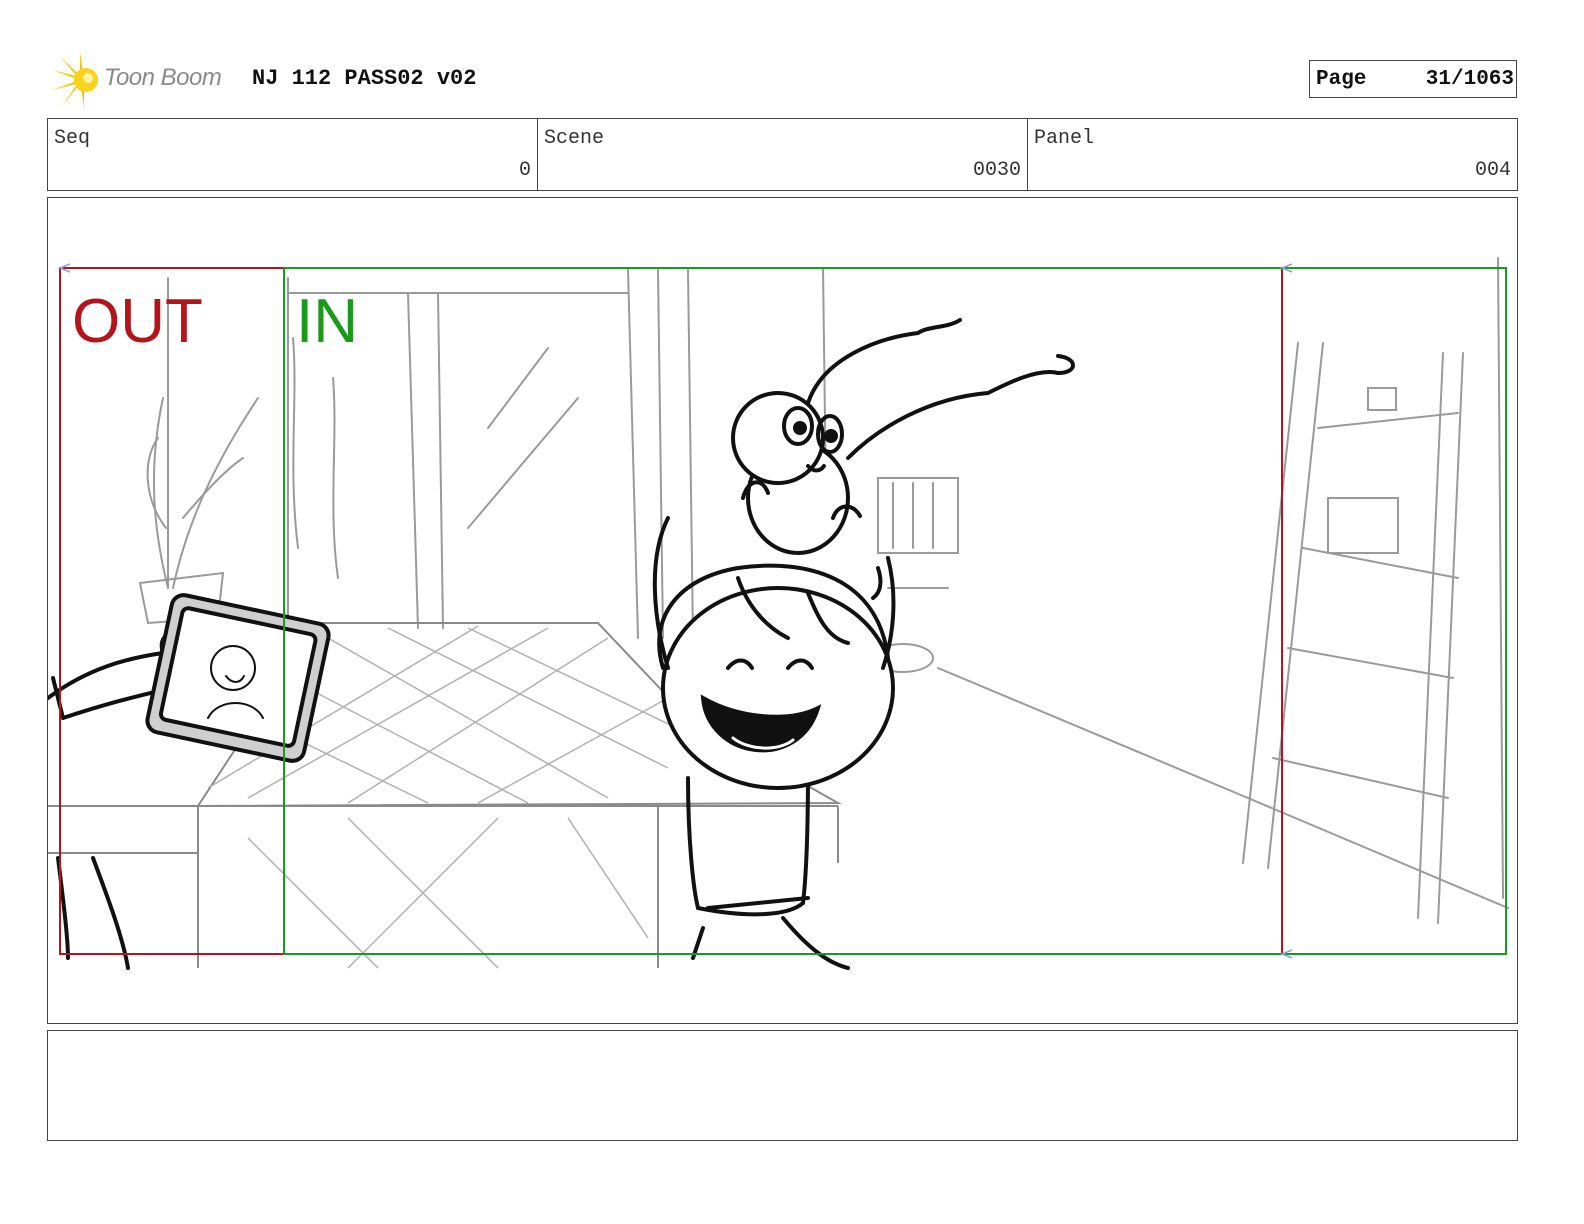 The height and width of the screenshot is (1224, 1584). What do you see at coordinates (782, 1085) in the screenshot?
I see `panel-notes-box` at bounding box center [782, 1085].